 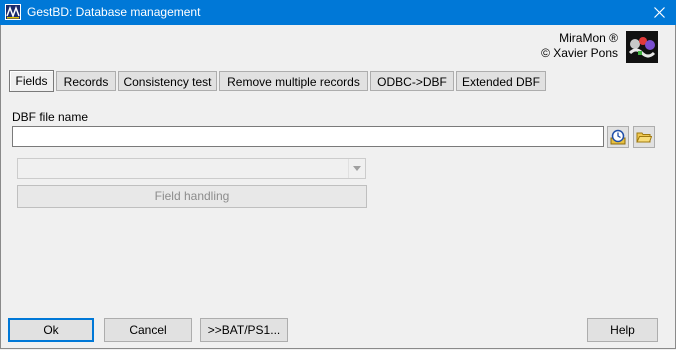 I want to click on tab-label: Consistency test, so click(x=167, y=82).